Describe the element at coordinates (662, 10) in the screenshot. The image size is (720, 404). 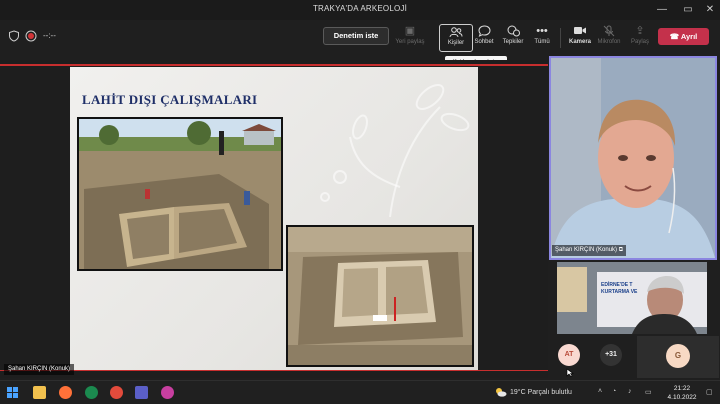
I see `minimize-icon: —` at that location.